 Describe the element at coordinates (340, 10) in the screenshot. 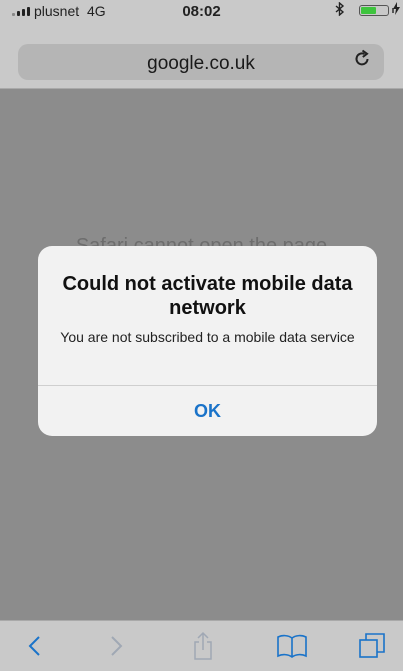

I see `bluetooth-icon` at that location.